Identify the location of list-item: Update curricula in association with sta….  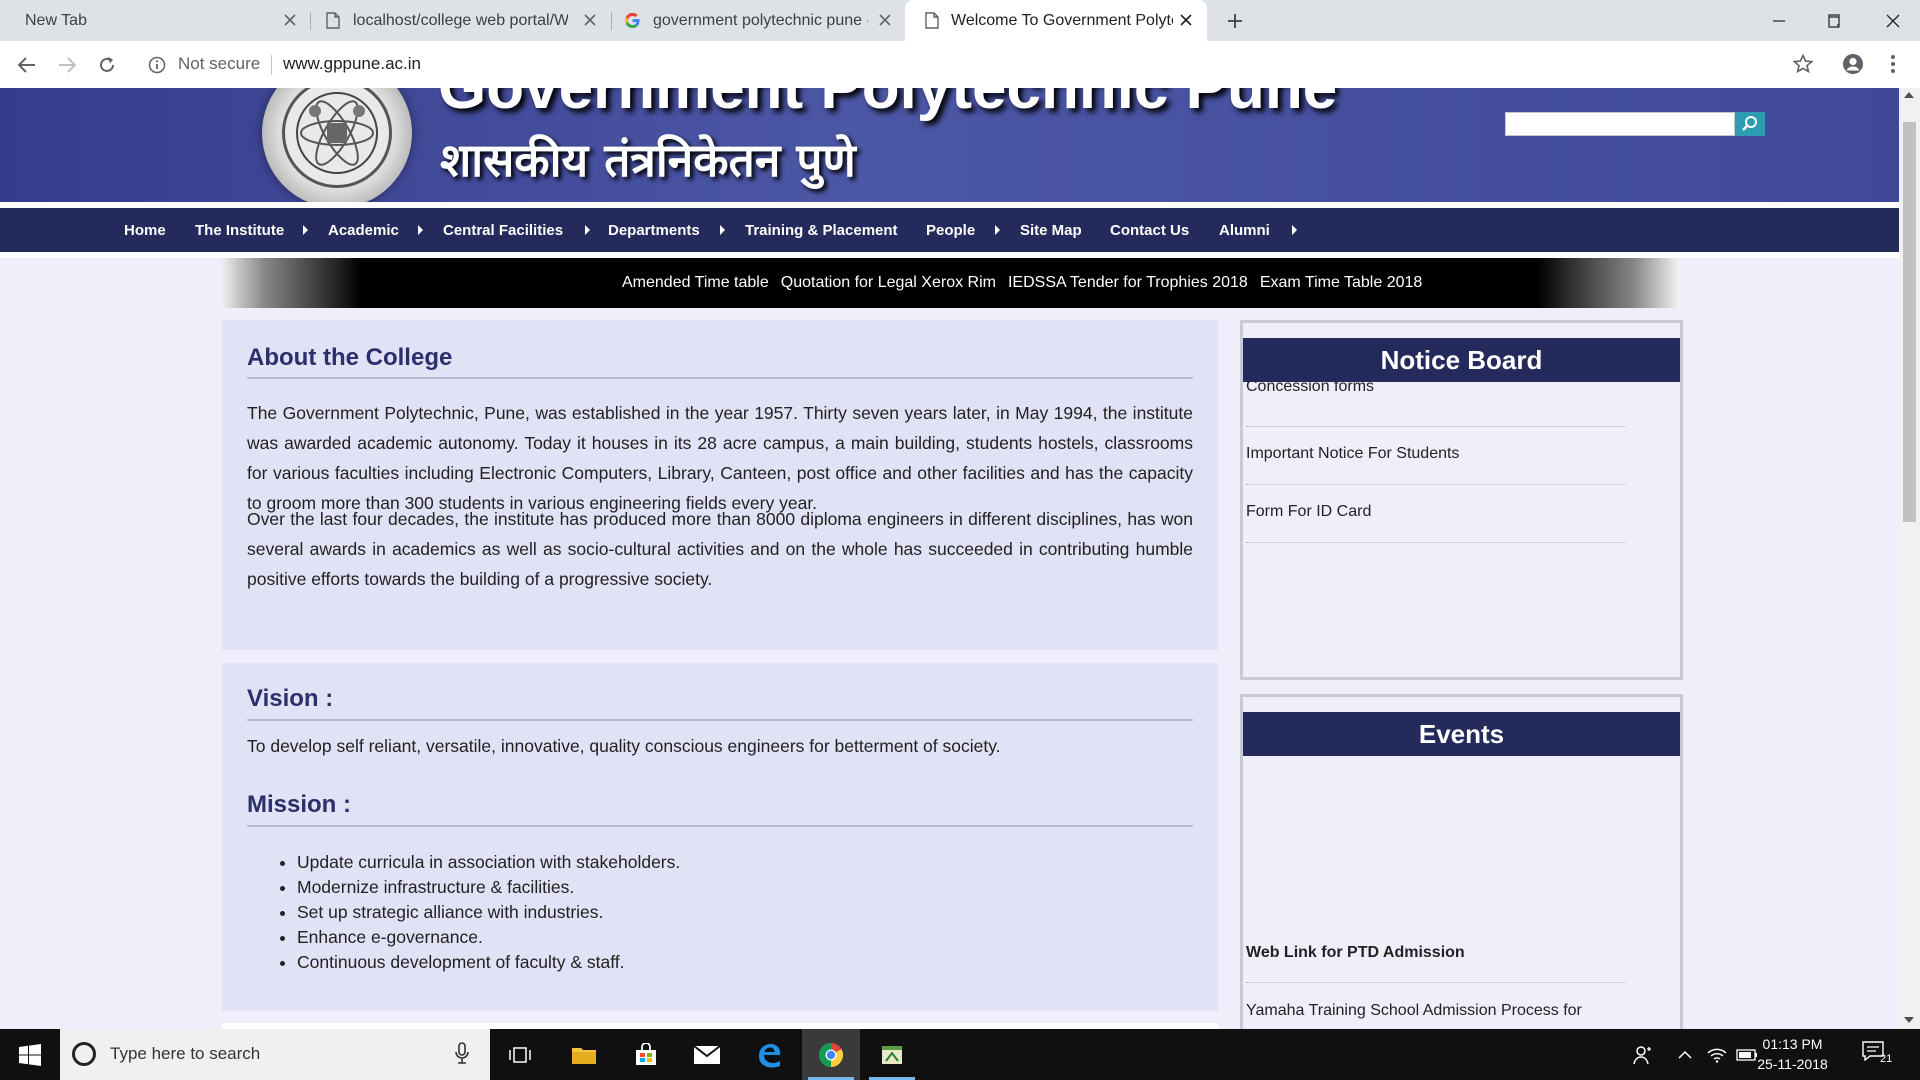
(488, 862).